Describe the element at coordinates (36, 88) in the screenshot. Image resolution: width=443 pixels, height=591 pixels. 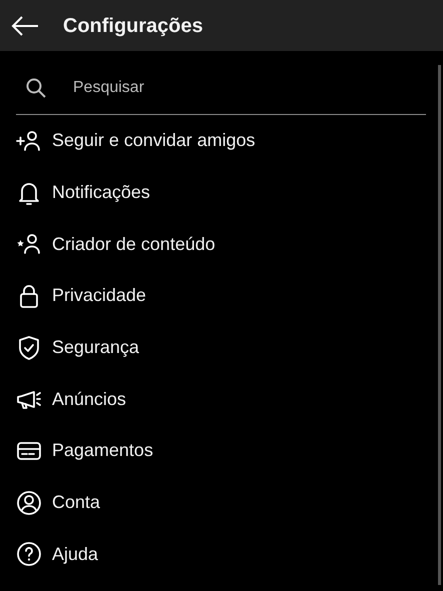
I see `search-icon` at that location.